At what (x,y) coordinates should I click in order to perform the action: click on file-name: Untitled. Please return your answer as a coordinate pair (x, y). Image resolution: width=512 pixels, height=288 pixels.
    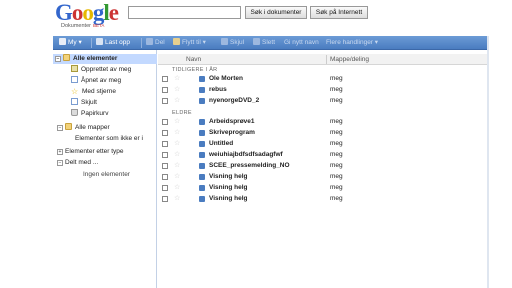
    Looking at the image, I should click on (221, 144).